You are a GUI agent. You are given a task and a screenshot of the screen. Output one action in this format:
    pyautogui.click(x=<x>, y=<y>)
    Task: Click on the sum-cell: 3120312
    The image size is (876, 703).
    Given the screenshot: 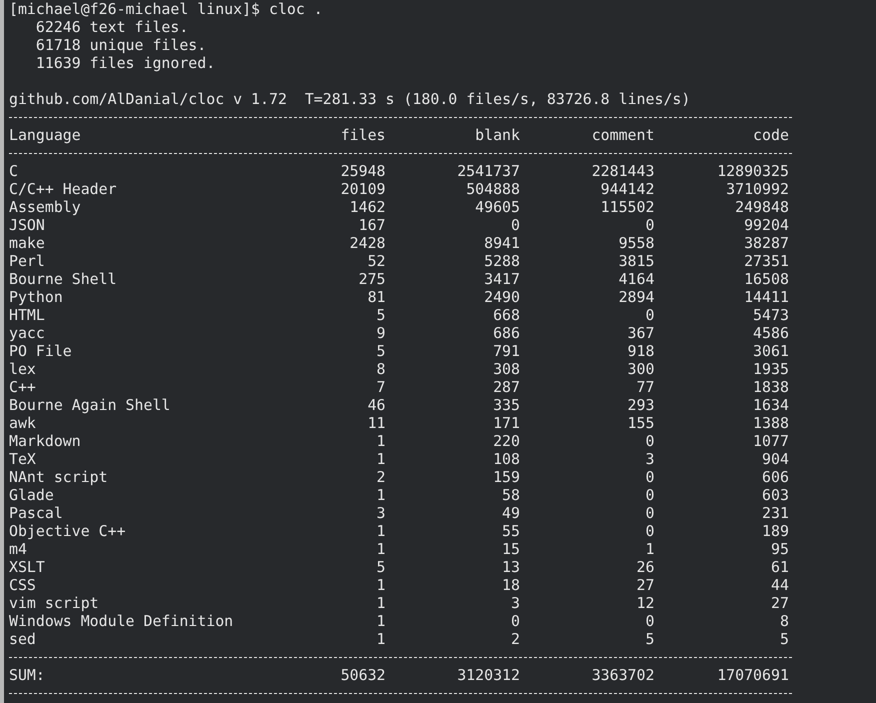 What is the action you would take?
    pyautogui.click(x=488, y=675)
    